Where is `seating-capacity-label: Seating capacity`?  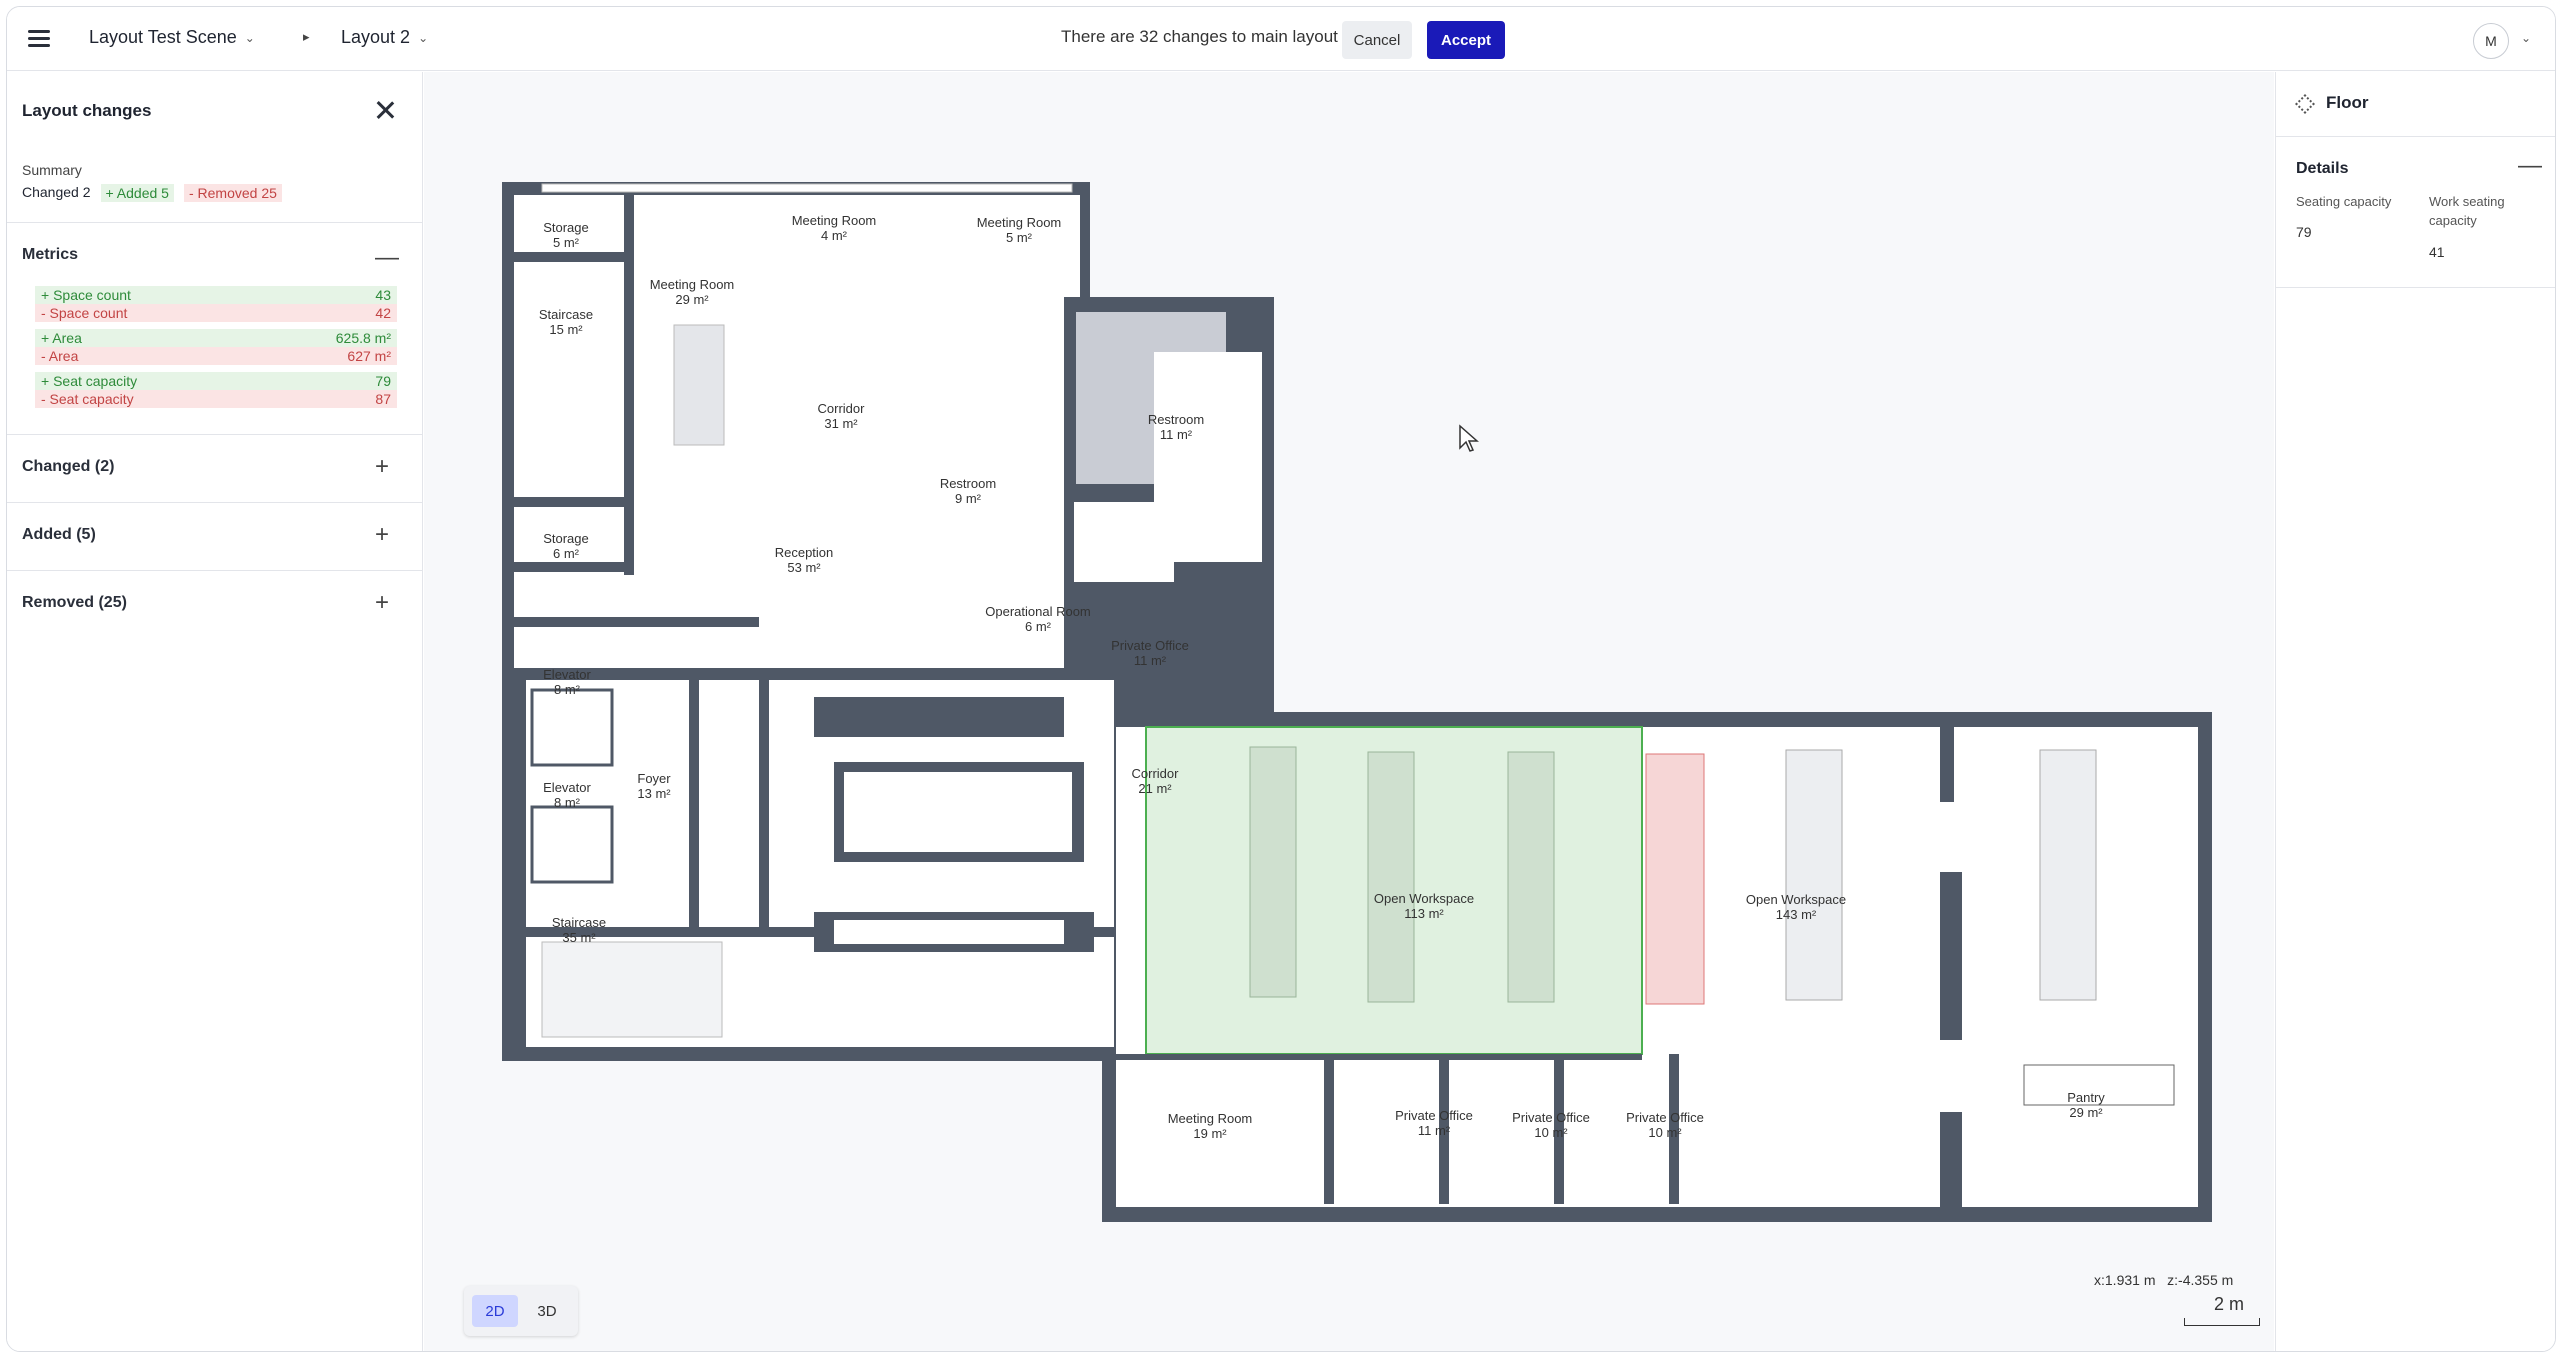
seating-capacity-label: Seating capacity is located at coordinates (2344, 201).